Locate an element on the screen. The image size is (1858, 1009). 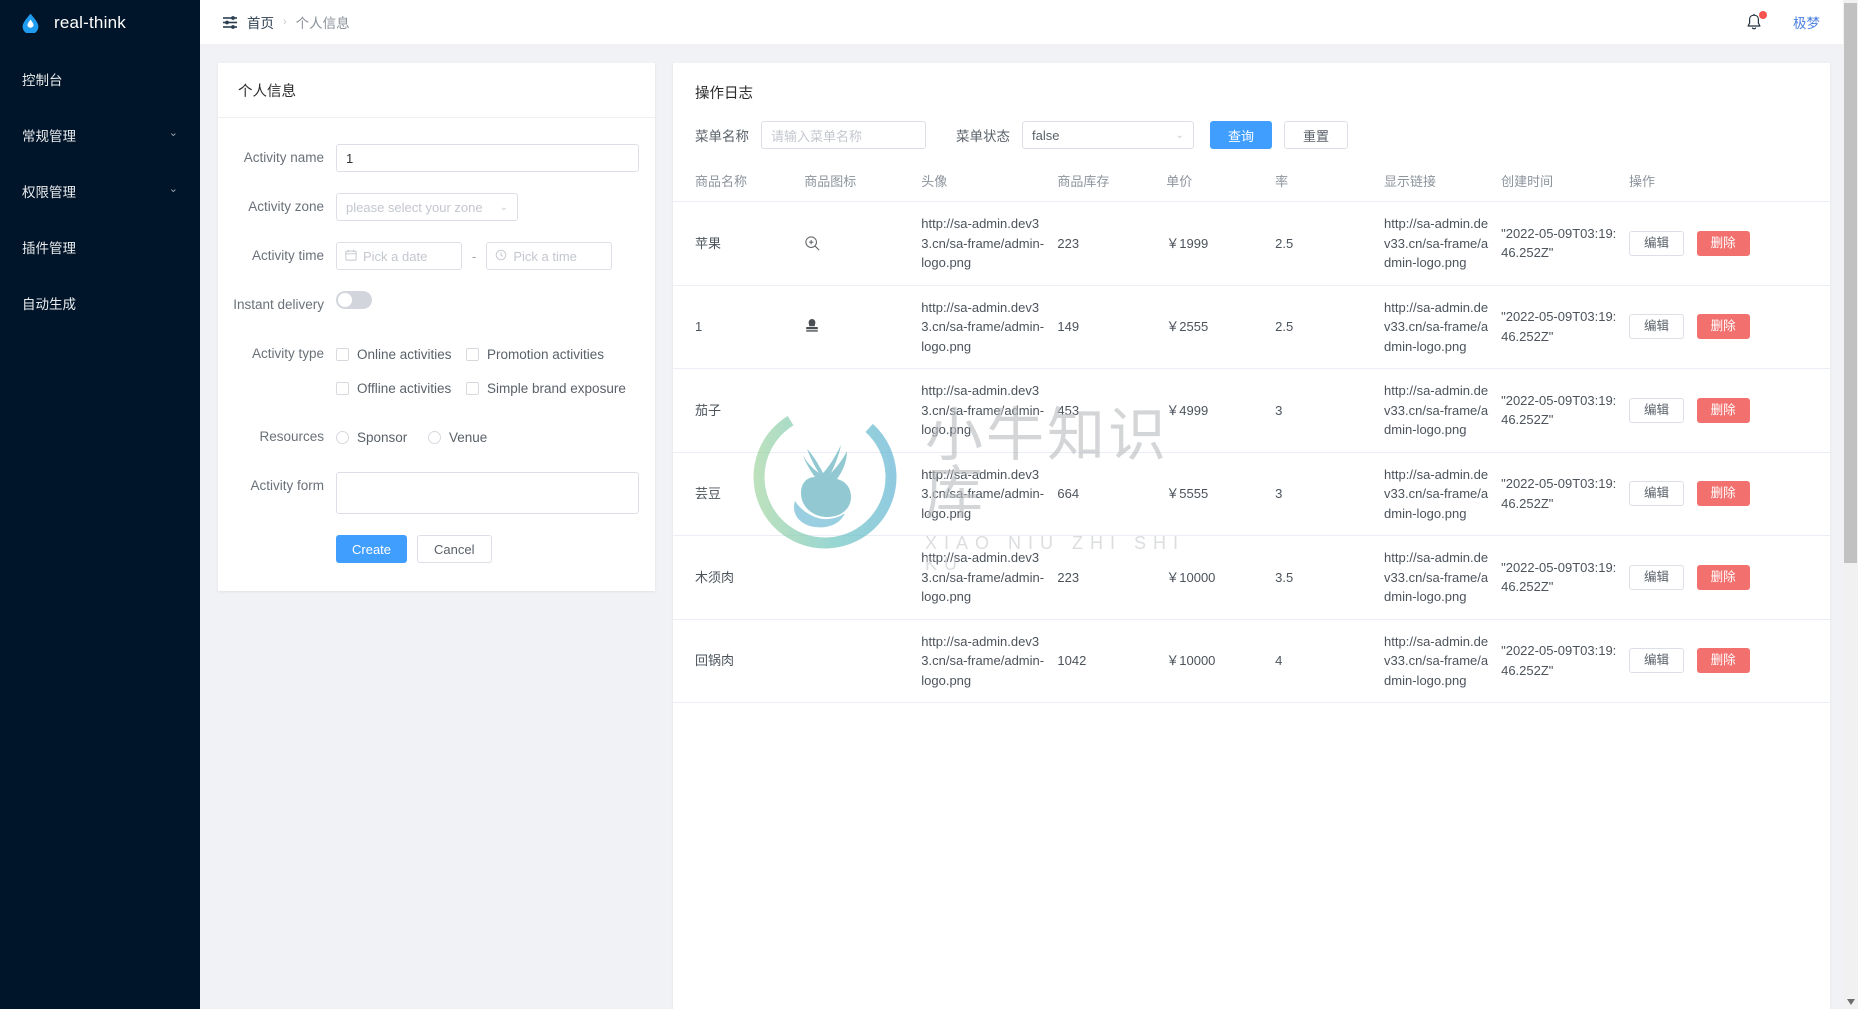
radio-venue: Venue is located at coordinates (457, 437).